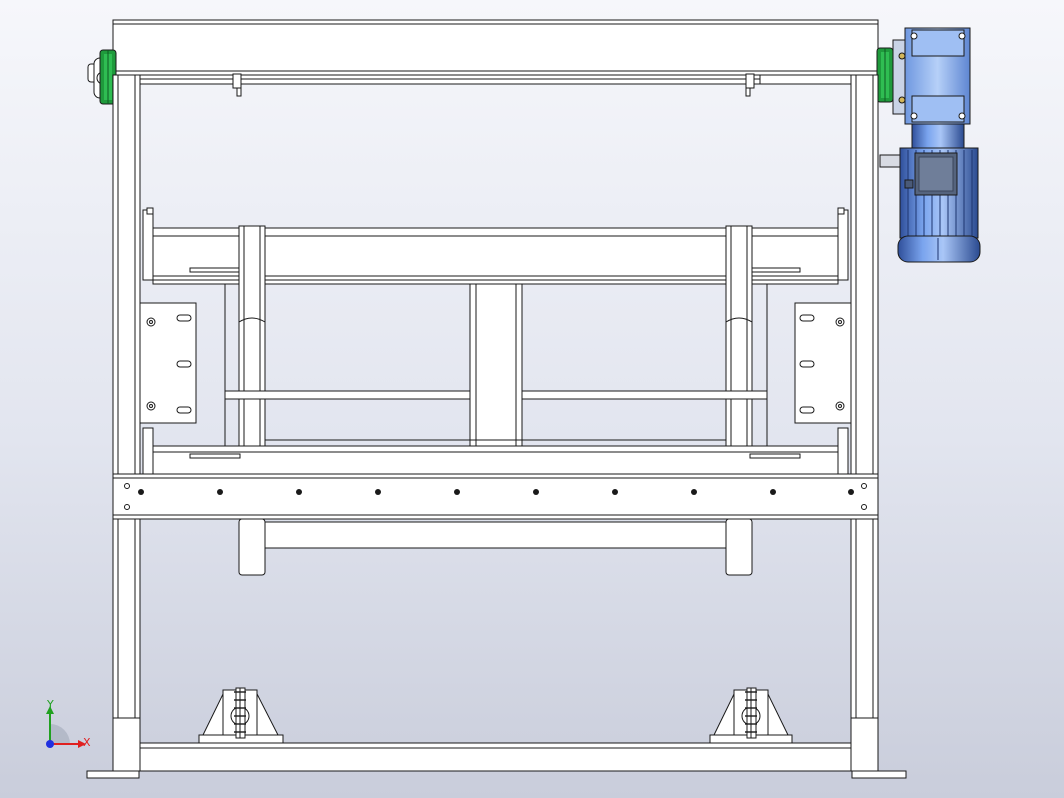  What do you see at coordinates (50, 744) in the screenshot?
I see `triad-z-axis` at bounding box center [50, 744].